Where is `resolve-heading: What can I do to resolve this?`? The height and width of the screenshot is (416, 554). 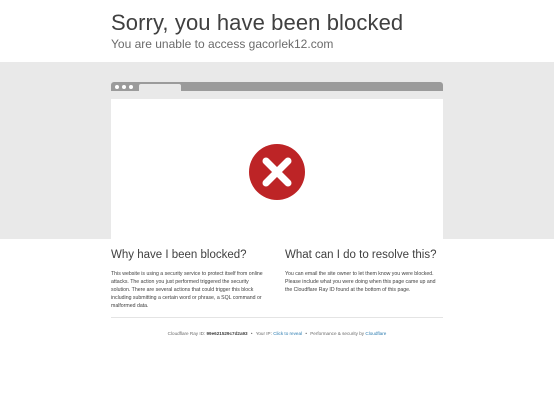 resolve-heading: What can I do to resolve this? is located at coordinates (361, 255).